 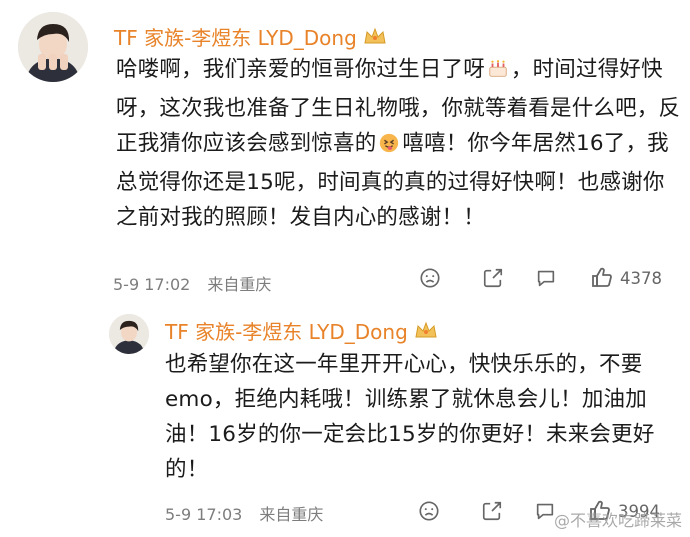 I want to click on reply-meta: 5-9 17:03 来自重庆, so click(x=250, y=513).